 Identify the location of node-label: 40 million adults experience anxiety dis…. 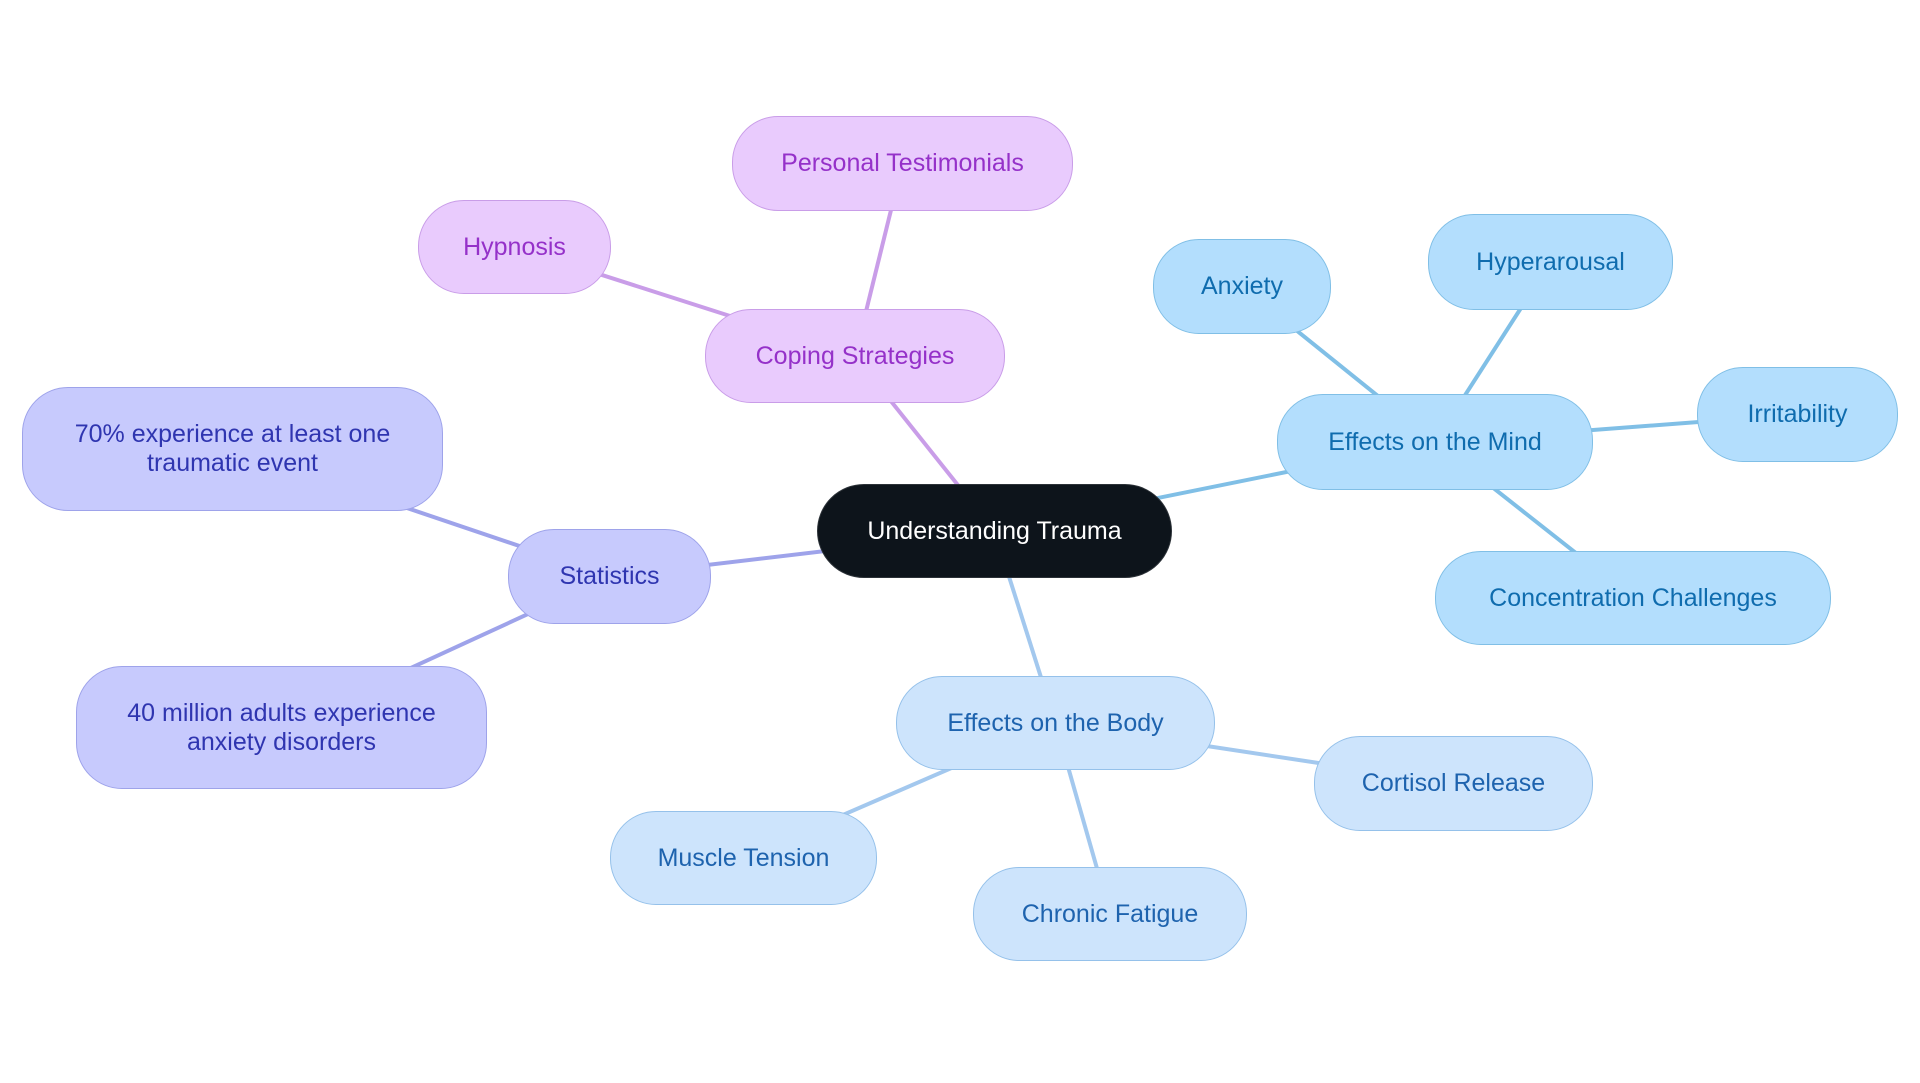
(281, 727).